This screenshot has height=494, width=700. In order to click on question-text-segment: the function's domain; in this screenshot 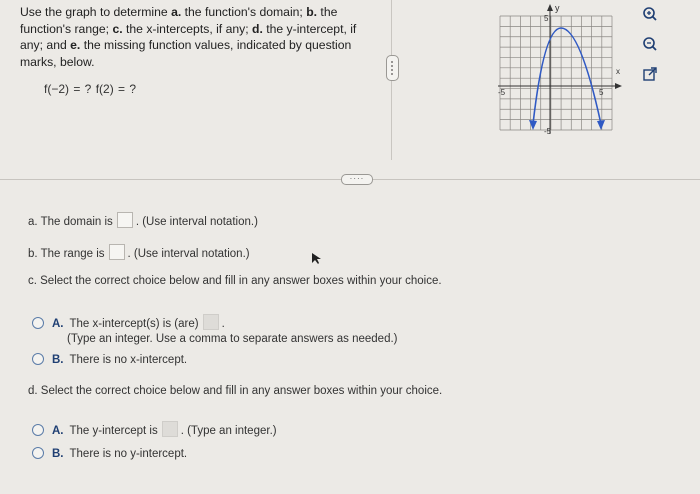, I will do `click(244, 12)`.